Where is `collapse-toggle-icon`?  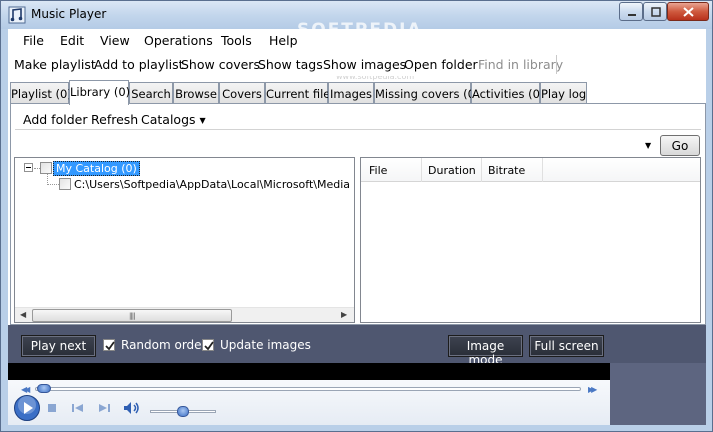 collapse-toggle-icon is located at coordinates (28, 167).